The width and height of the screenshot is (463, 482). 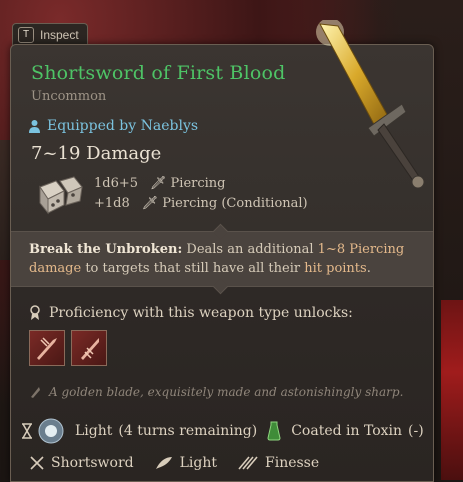 What do you see at coordinates (37, 463) in the screenshot?
I see `crossed-swords-icon` at bounding box center [37, 463].